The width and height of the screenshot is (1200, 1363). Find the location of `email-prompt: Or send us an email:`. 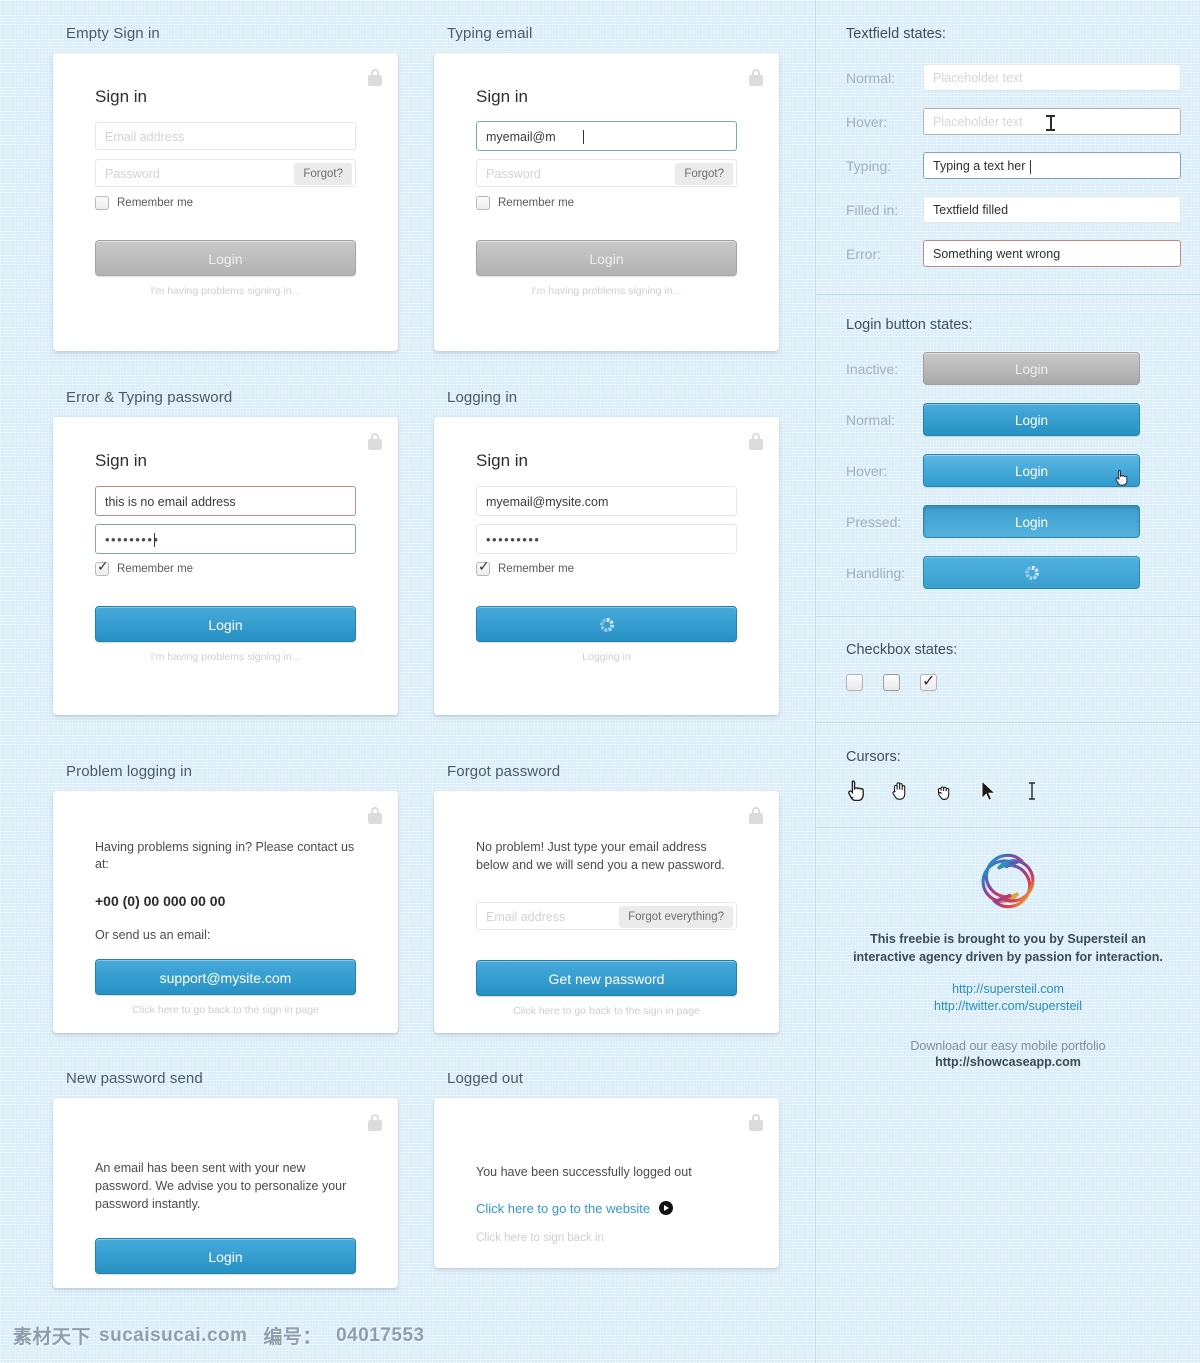

email-prompt: Or send us an email: is located at coordinates (153, 935).